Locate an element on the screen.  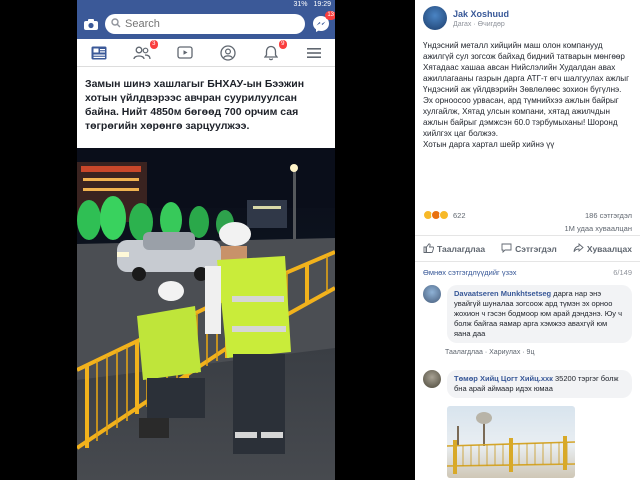
author-name: Jak Xoshuud is located at coordinates (481, 14).